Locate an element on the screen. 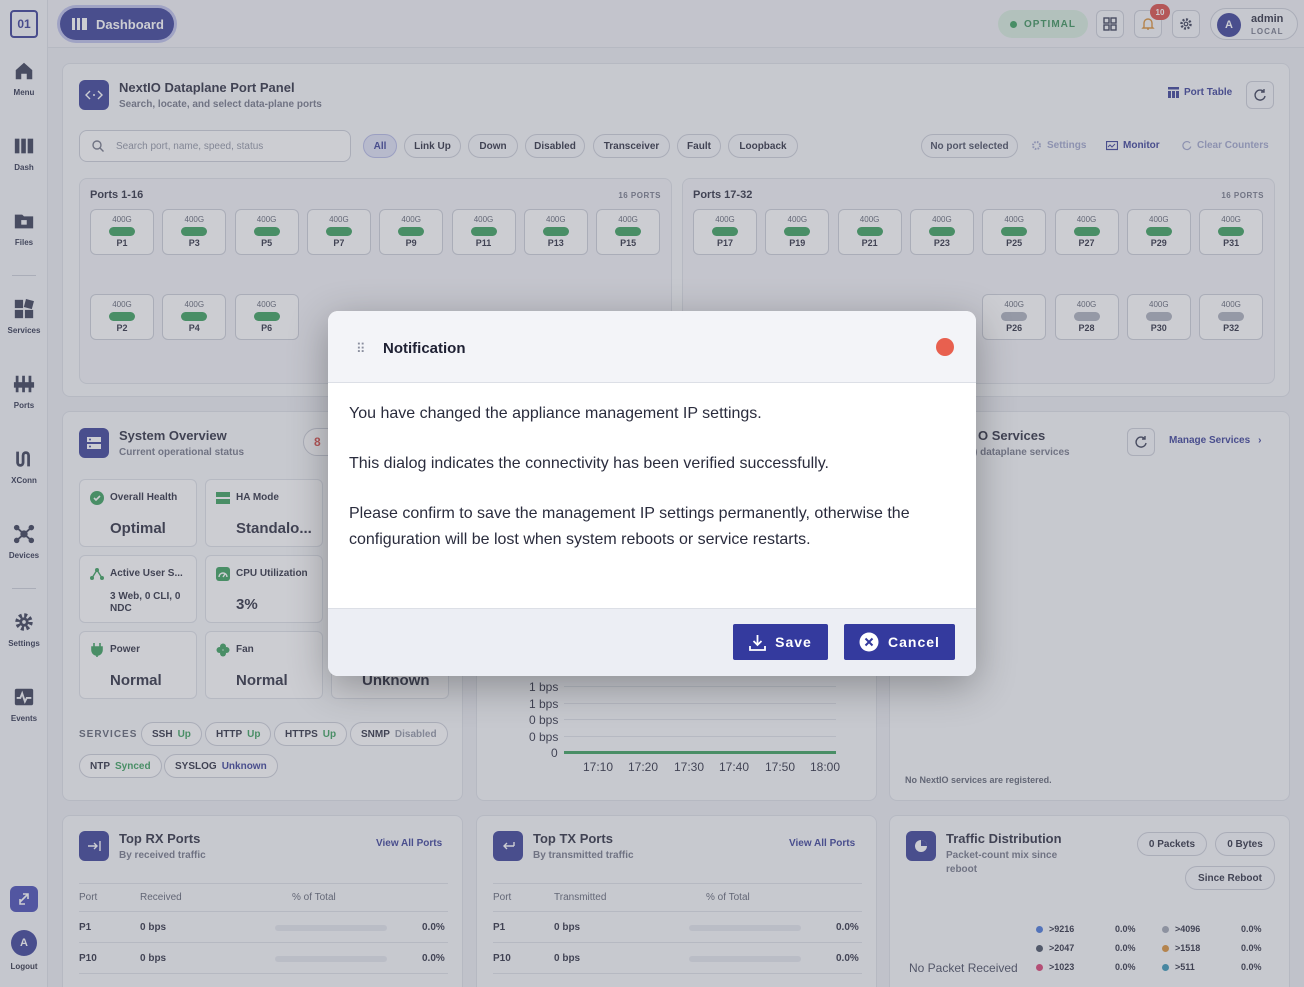  cancel-label: Cancel is located at coordinates (914, 642).